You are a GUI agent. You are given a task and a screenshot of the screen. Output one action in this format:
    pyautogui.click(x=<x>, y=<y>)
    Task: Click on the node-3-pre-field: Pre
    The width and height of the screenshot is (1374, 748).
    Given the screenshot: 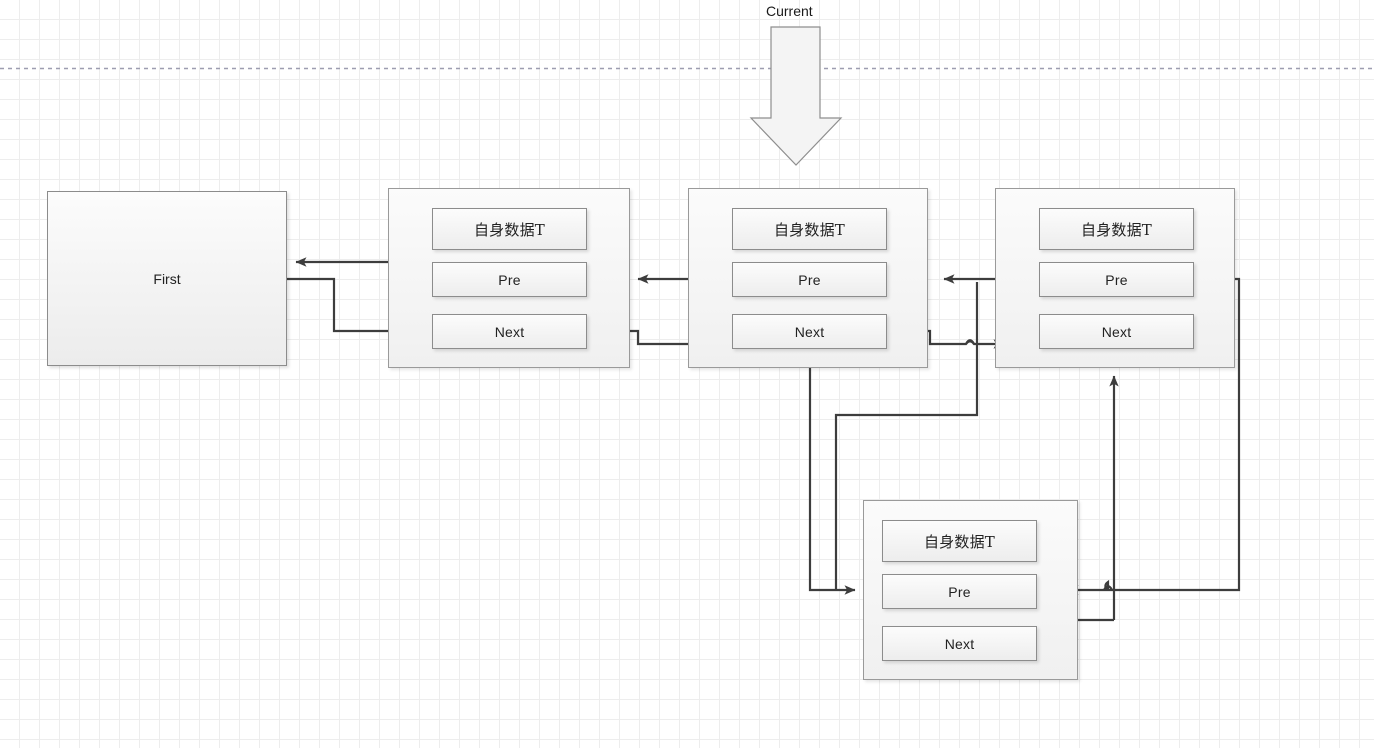 What is the action you would take?
    pyautogui.click(x=1116, y=279)
    